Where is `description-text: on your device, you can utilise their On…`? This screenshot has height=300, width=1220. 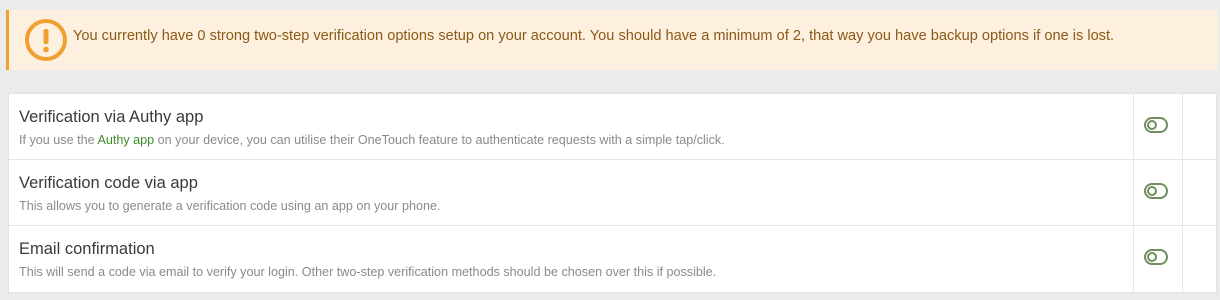
description-text: on your device, you can utilise their On… is located at coordinates (441, 140).